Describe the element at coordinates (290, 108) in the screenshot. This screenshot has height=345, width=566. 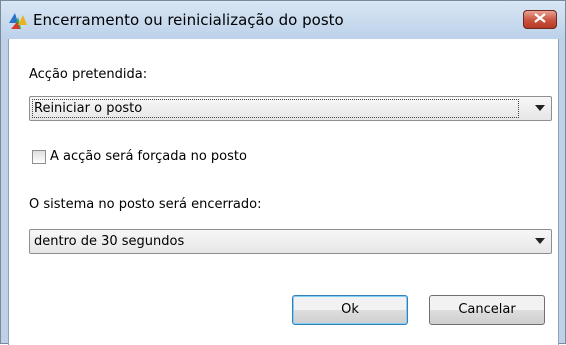
I see `action-dropdown: Reiniciar o posto` at that location.